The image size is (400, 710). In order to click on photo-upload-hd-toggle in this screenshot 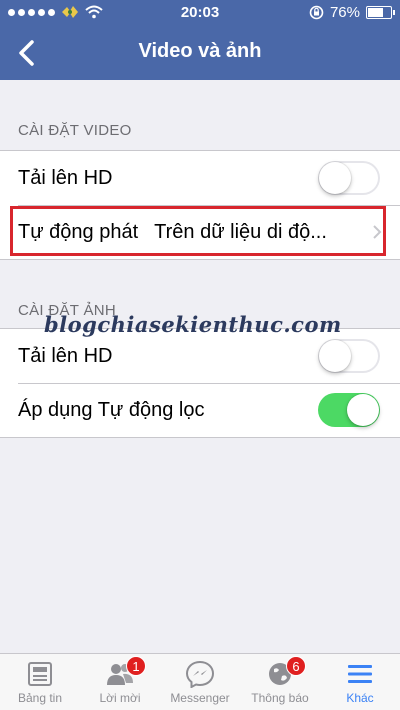, I will do `click(349, 356)`.